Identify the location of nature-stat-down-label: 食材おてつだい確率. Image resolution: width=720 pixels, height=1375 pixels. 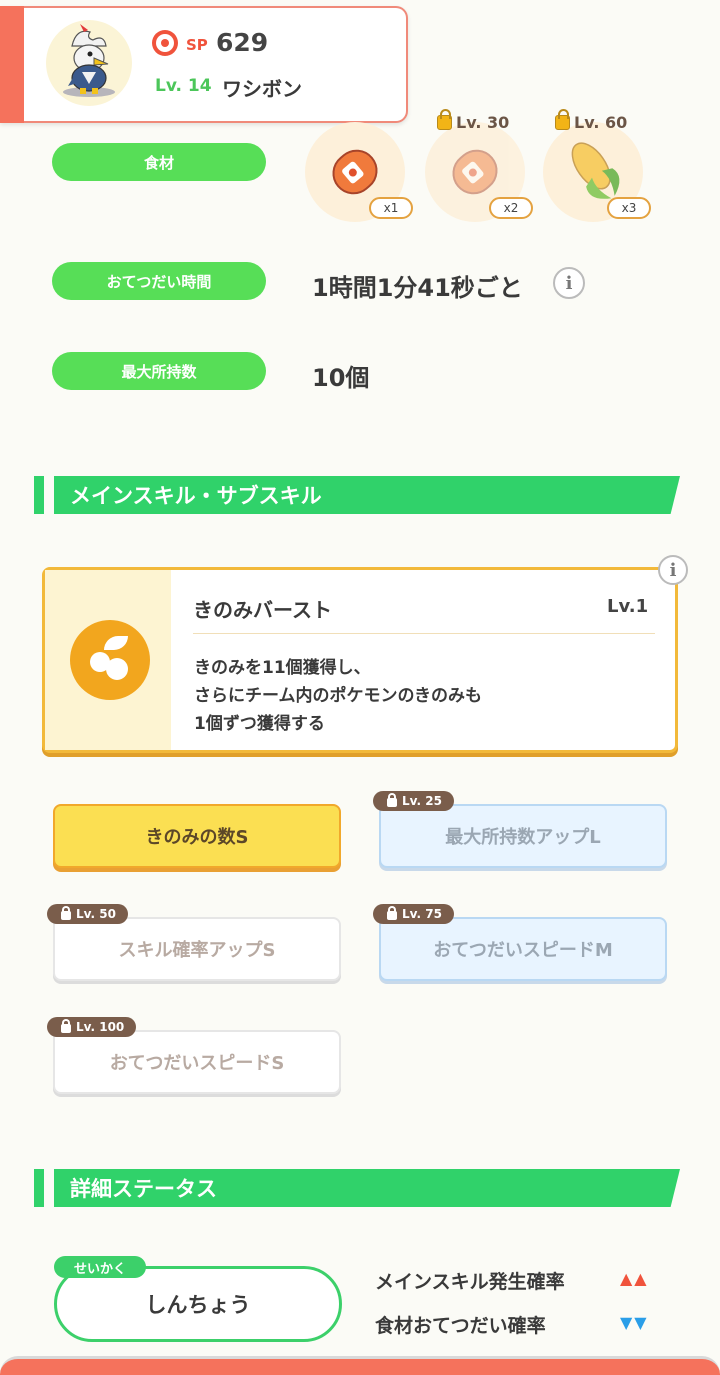
(460, 1326).